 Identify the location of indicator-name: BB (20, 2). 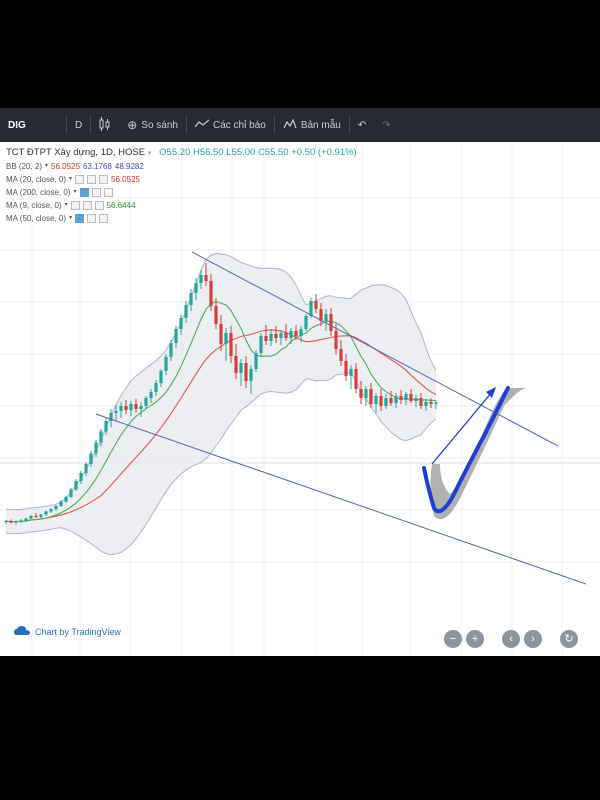
(24, 166).